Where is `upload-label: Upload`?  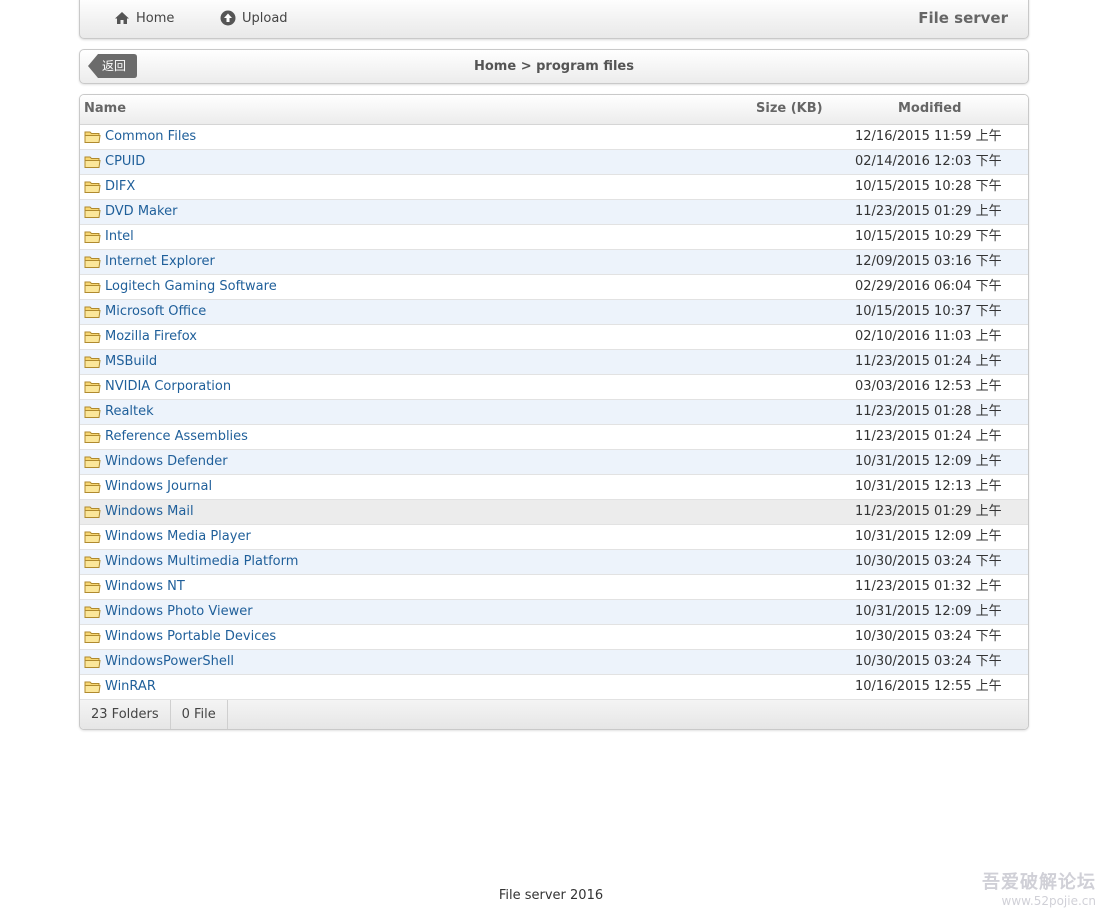
upload-label: Upload is located at coordinates (265, 18).